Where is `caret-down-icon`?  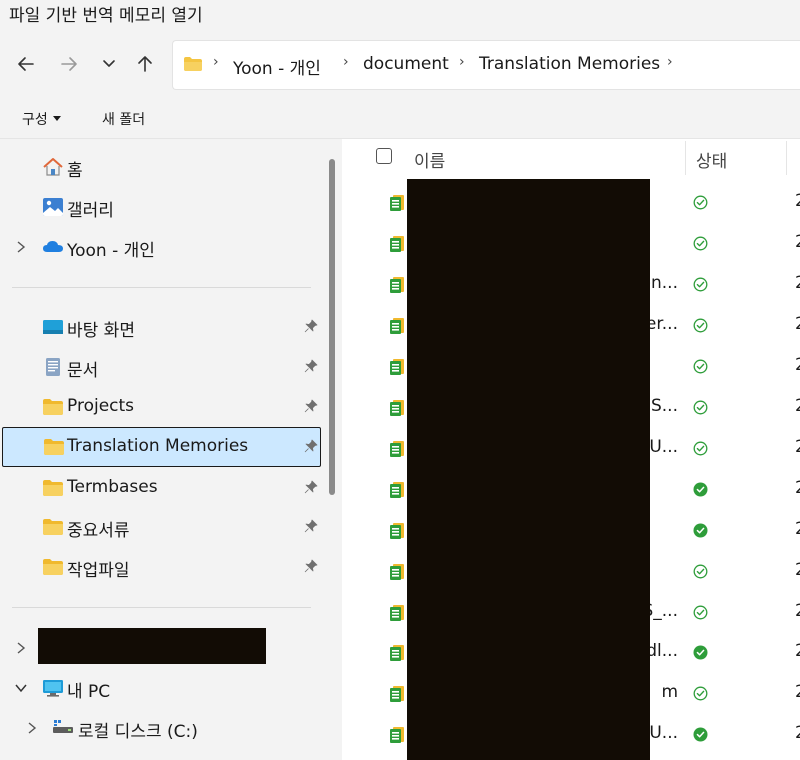 caret-down-icon is located at coordinates (56, 118).